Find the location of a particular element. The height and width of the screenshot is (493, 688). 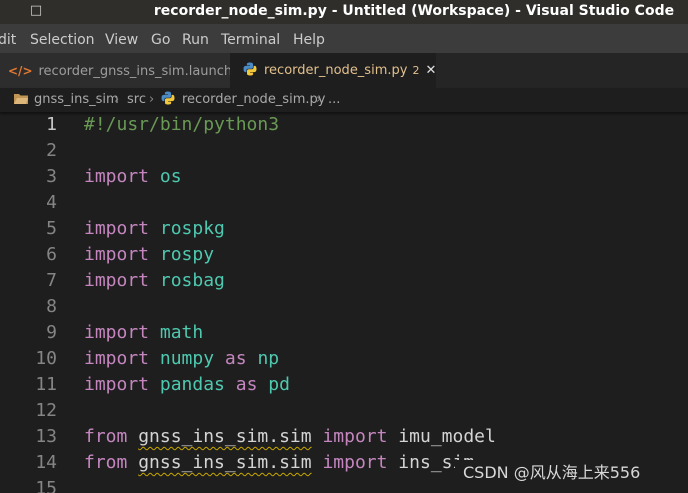

menu-help: Help is located at coordinates (309, 38).